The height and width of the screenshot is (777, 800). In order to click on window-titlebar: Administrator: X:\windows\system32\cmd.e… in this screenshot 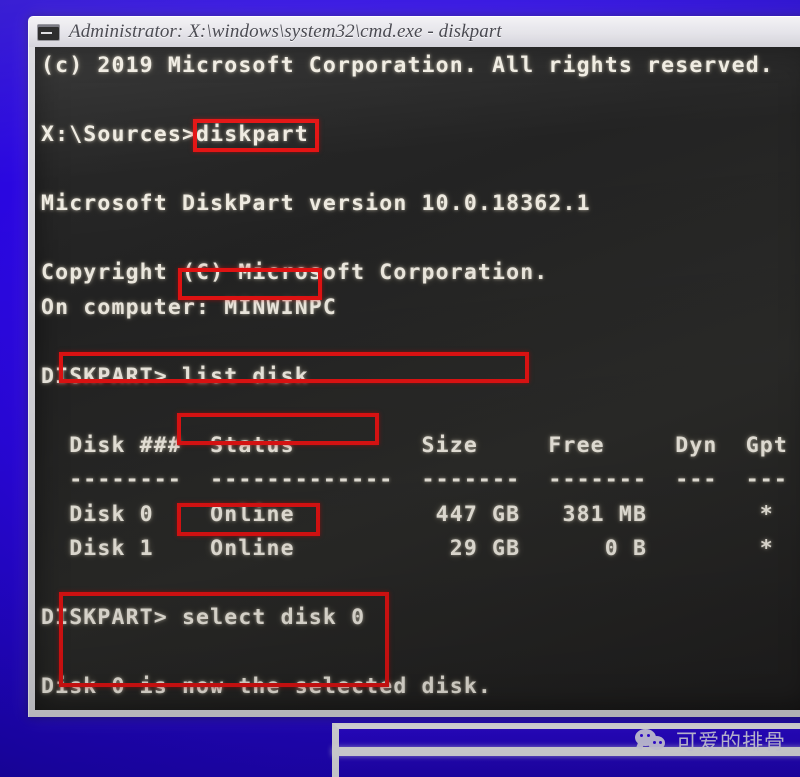, I will do `click(414, 32)`.